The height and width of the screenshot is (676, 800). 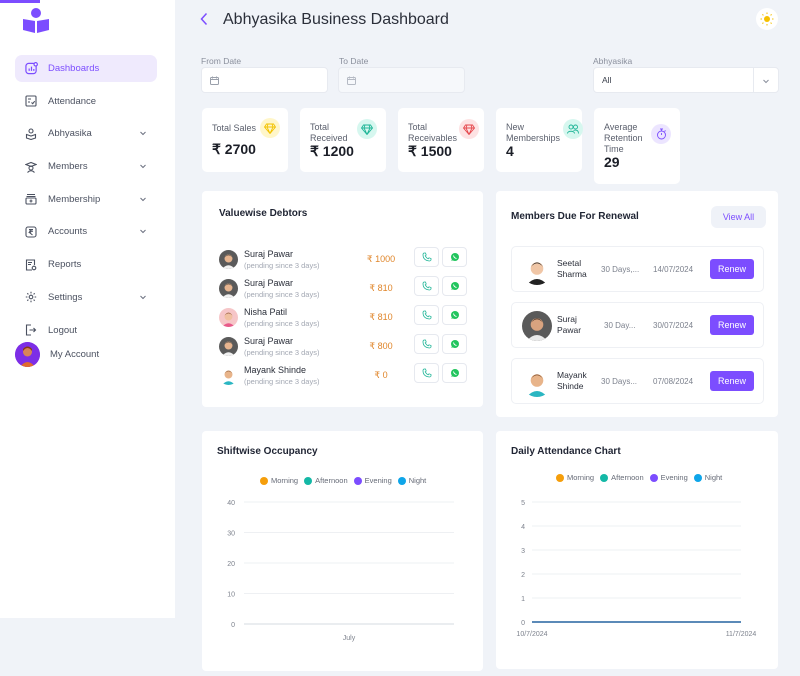 I want to click on debtor-amount: ₹ 0, so click(x=381, y=375).